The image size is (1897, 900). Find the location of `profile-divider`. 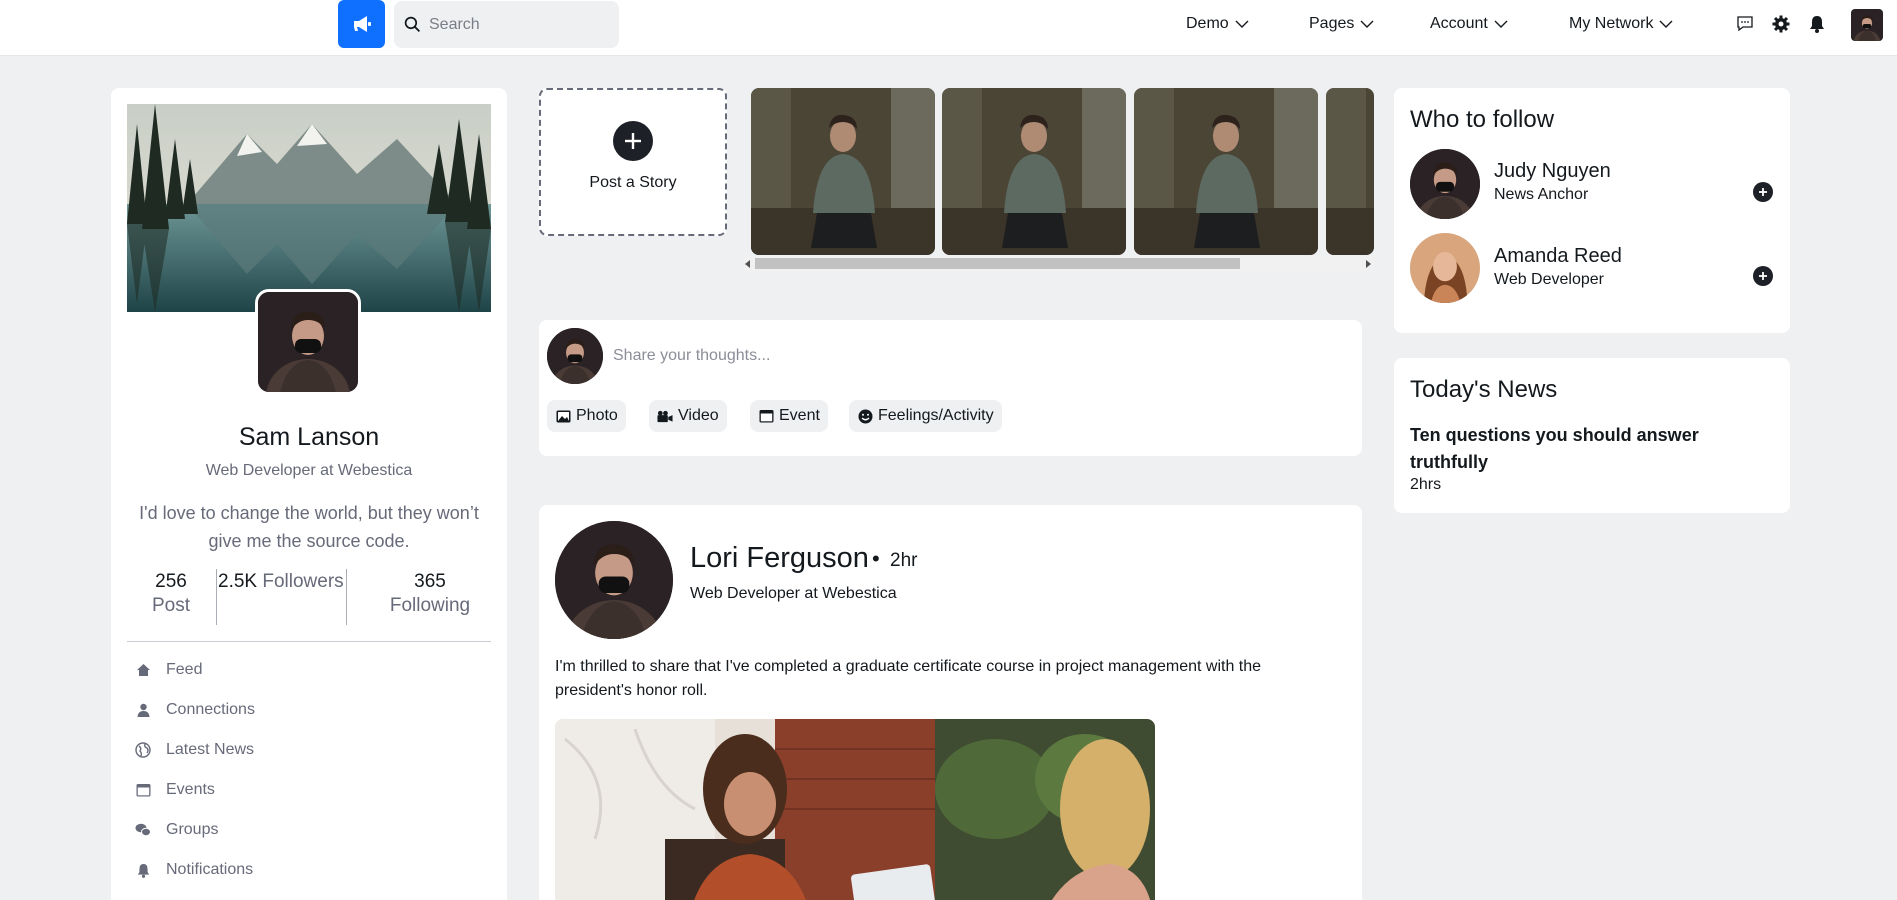

profile-divider is located at coordinates (309, 641).